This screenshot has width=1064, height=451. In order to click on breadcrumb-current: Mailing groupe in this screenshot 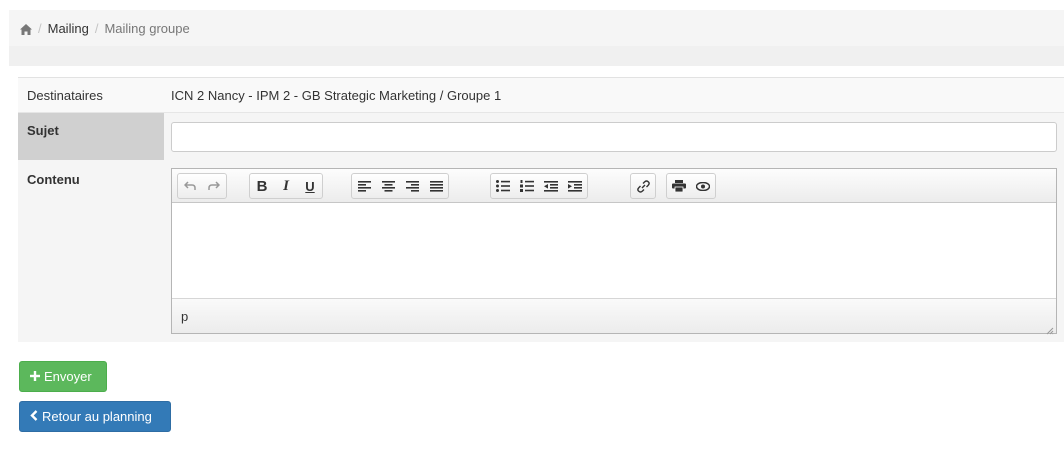, I will do `click(147, 28)`.